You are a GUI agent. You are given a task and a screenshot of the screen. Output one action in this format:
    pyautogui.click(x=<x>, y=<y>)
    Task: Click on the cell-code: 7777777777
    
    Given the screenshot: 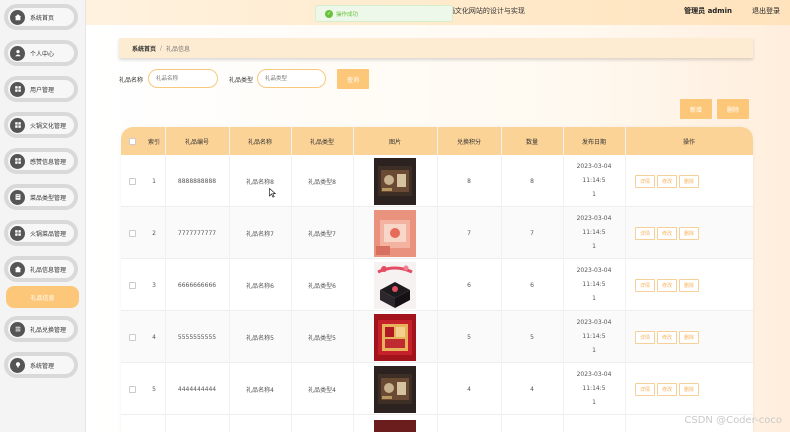 What is the action you would take?
    pyautogui.click(x=197, y=233)
    